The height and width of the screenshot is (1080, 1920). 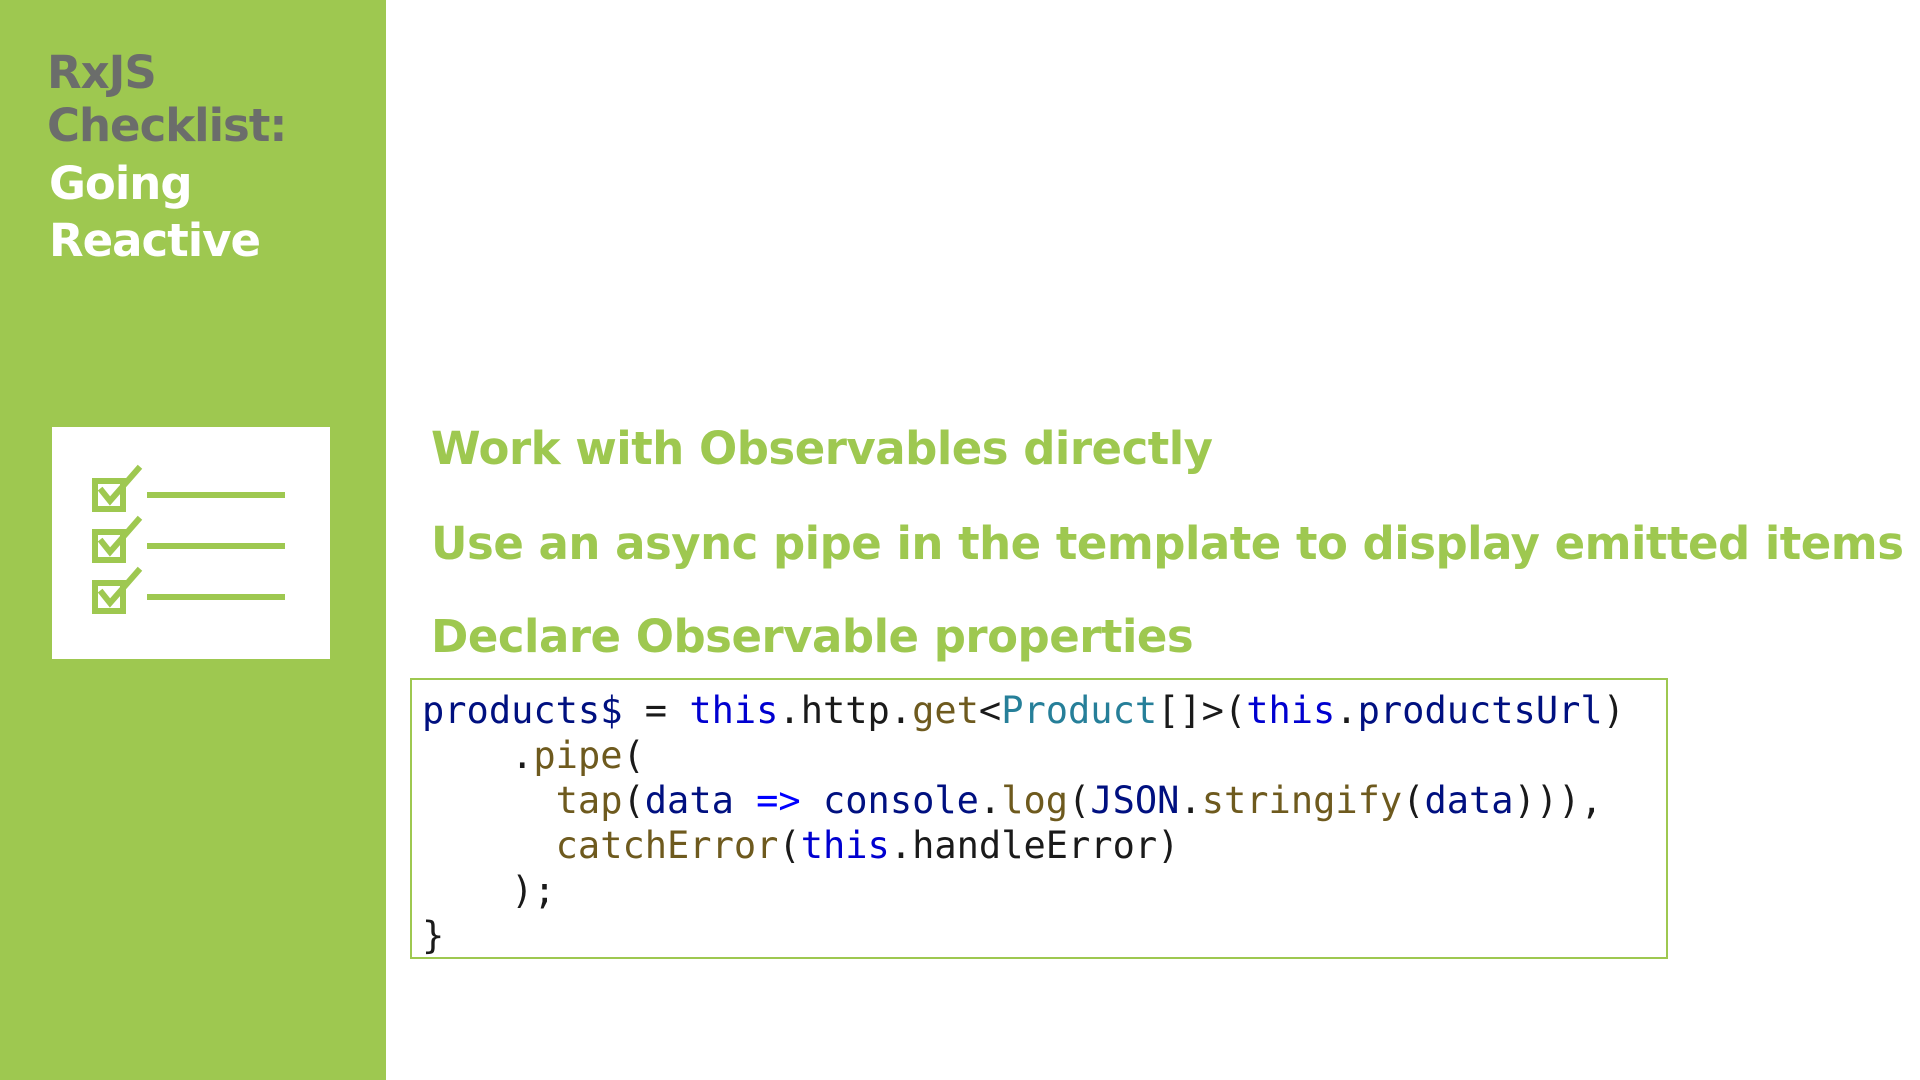 I want to click on checklist-item-3: Declare Observable properties, so click(x=812, y=636).